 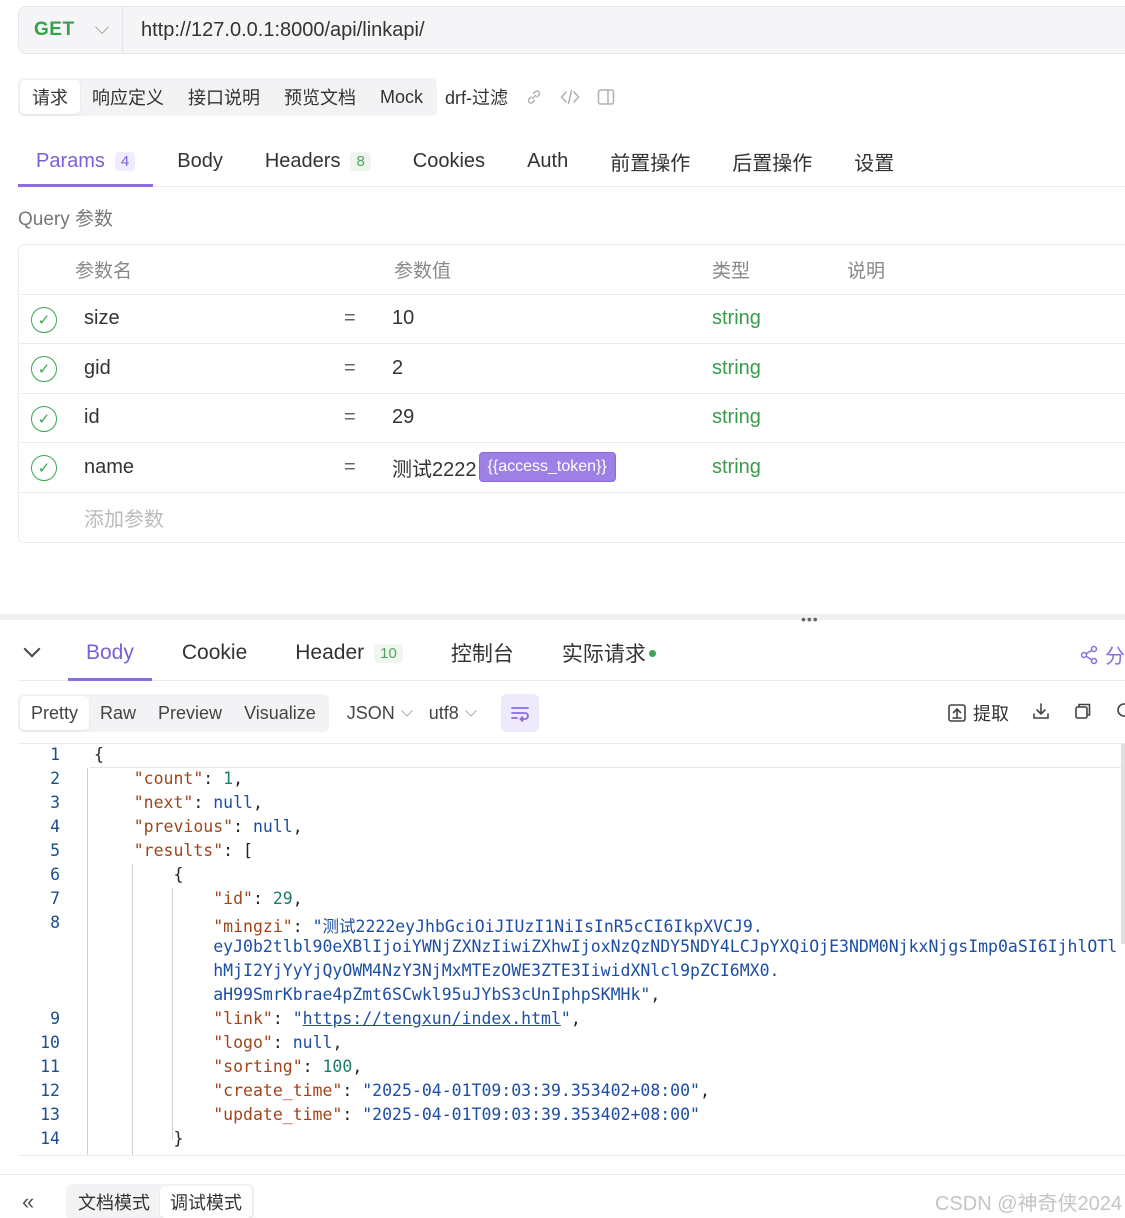 What do you see at coordinates (650, 161) in the screenshot?
I see `tab-pre-operations: 前置操作` at bounding box center [650, 161].